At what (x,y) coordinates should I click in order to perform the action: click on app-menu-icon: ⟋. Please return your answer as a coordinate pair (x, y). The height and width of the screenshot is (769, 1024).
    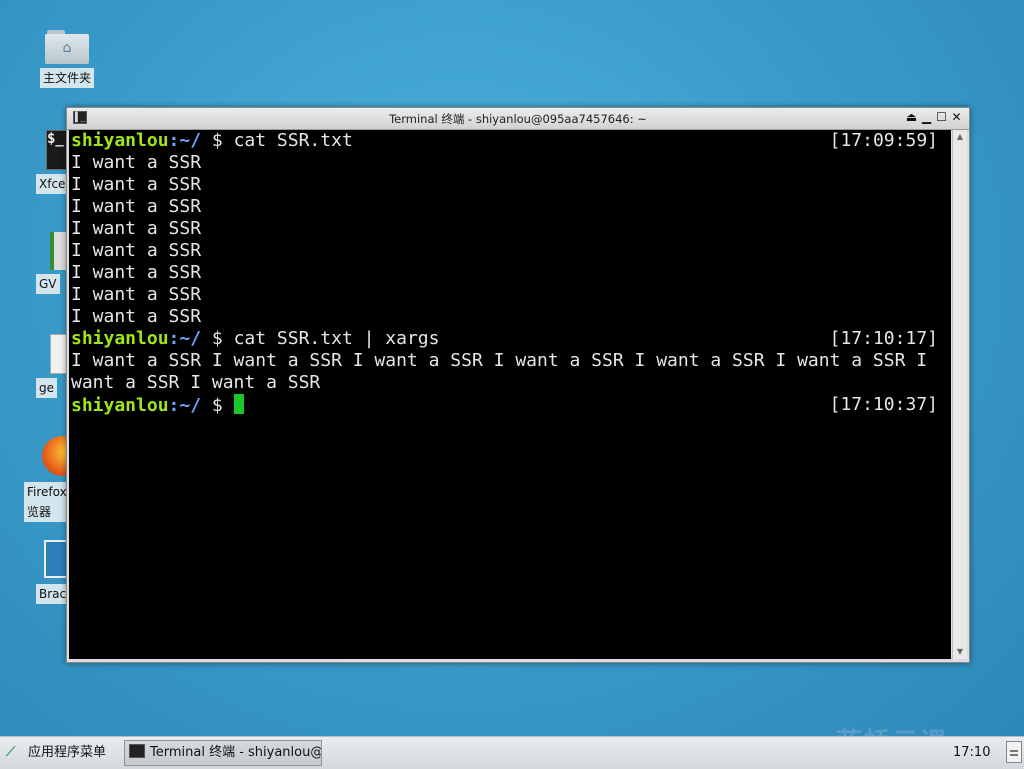
    Looking at the image, I should click on (11, 752).